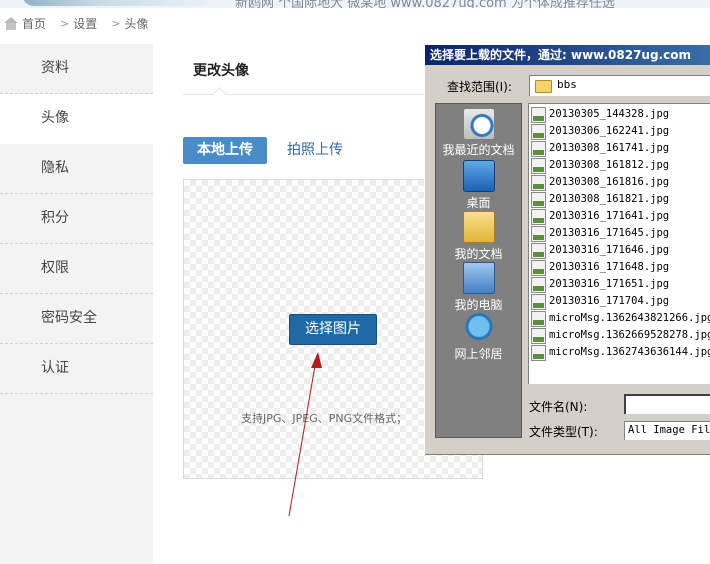  What do you see at coordinates (478, 124) in the screenshot?
I see `recent-documents-icon` at bounding box center [478, 124].